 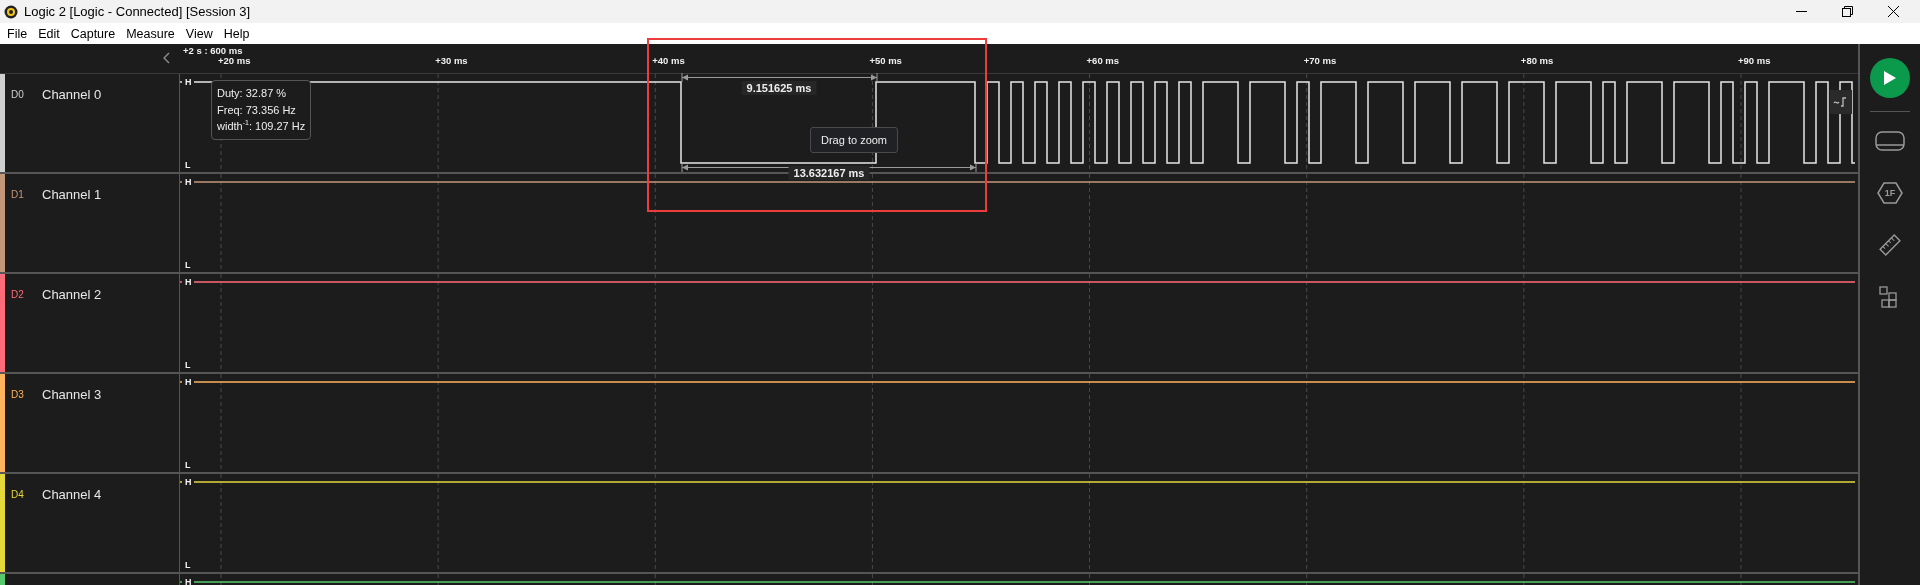 I want to click on menu-item: Measure, so click(x=151, y=33).